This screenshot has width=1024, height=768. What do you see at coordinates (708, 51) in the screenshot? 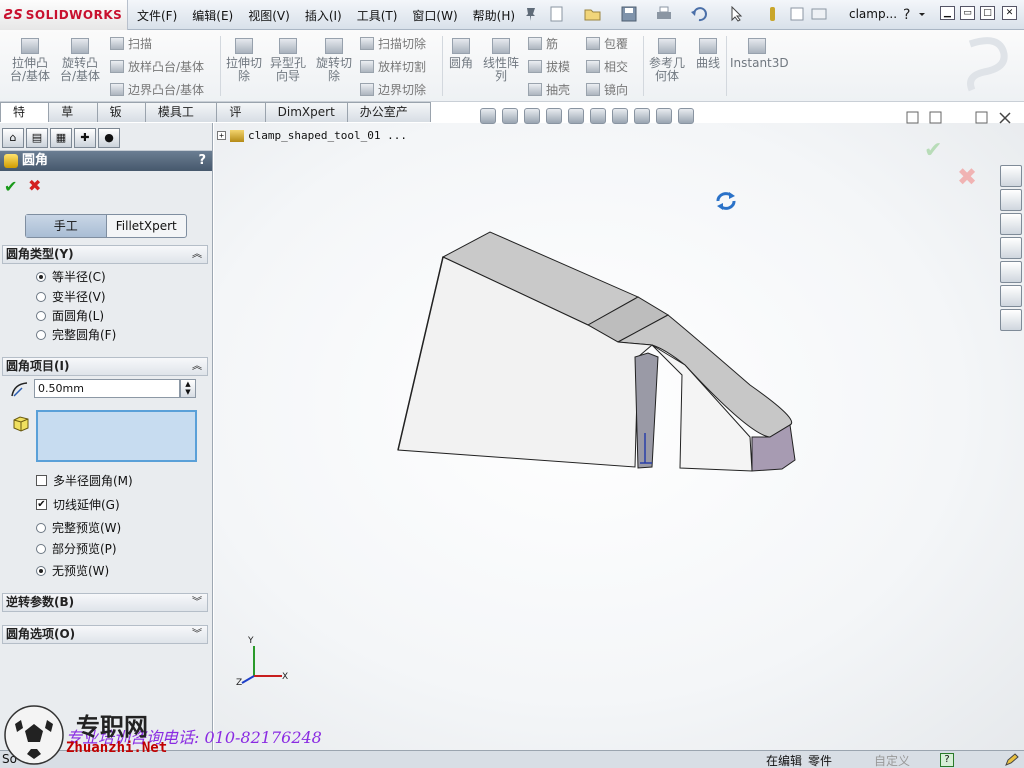
I see `curves-button: 曲线` at bounding box center [708, 51].